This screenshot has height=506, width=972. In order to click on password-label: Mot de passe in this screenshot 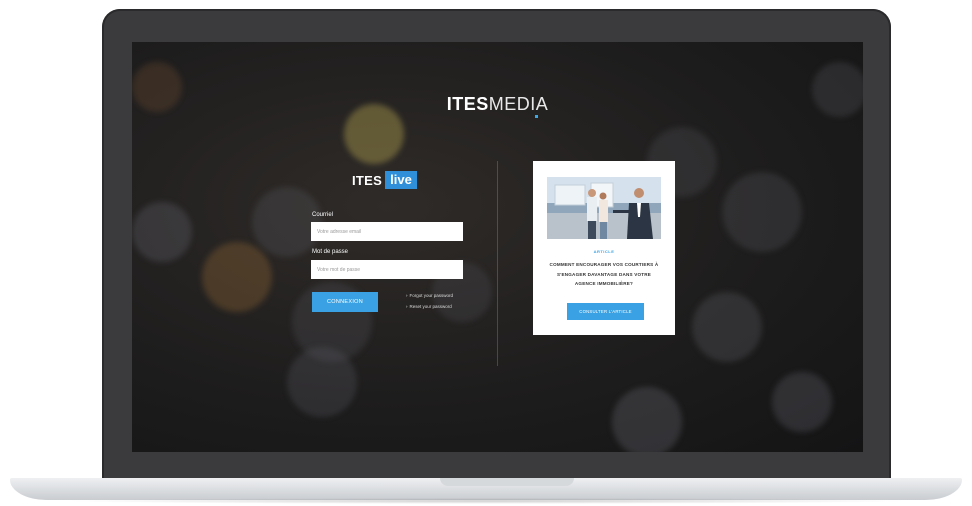, I will do `click(330, 252)`.